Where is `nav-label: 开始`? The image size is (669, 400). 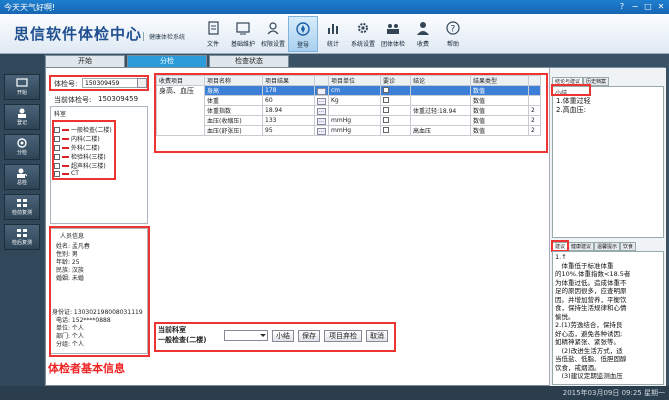 nav-label: 开始 is located at coordinates (21, 93).